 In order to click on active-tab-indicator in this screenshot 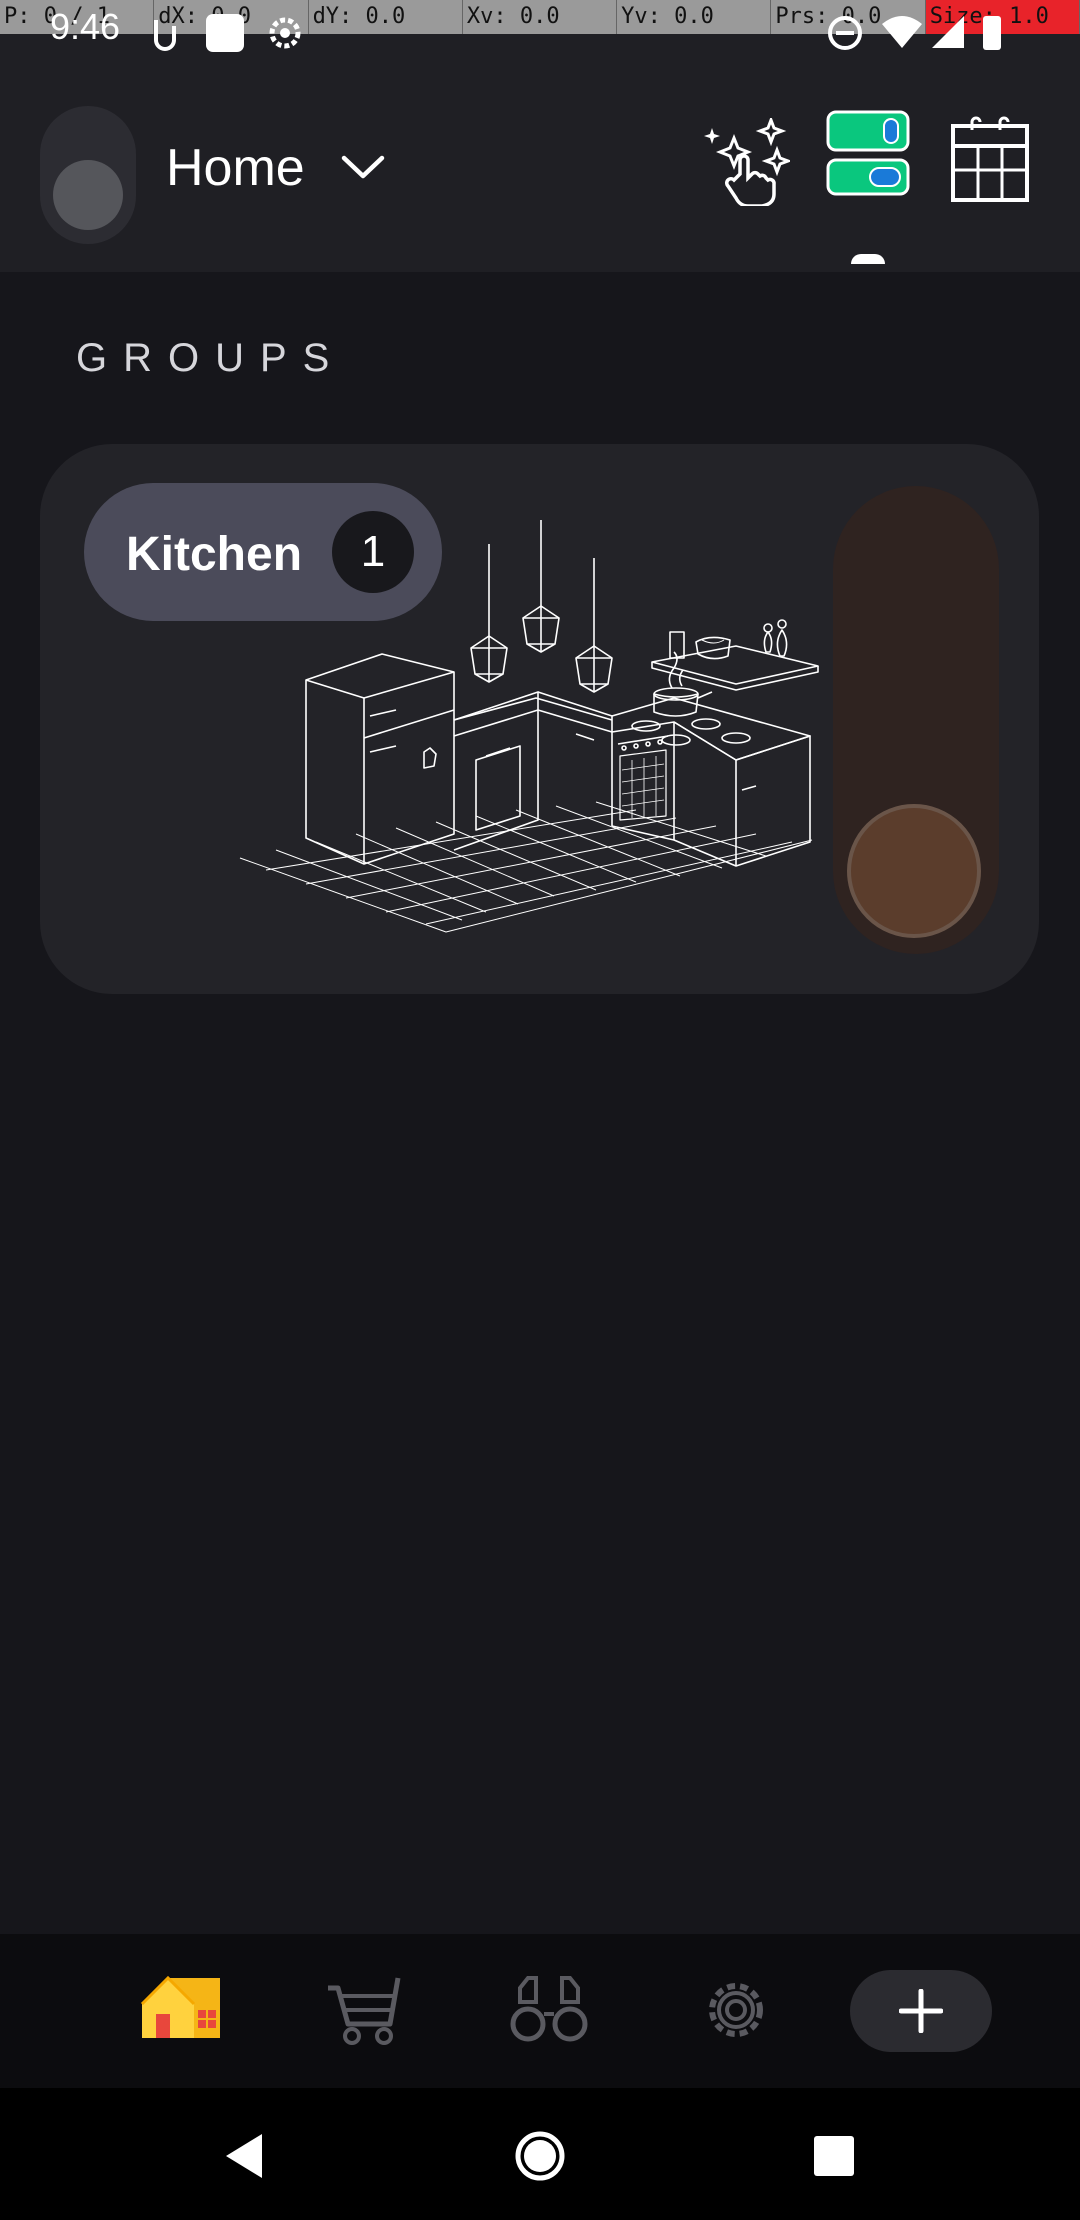, I will do `click(868, 259)`.